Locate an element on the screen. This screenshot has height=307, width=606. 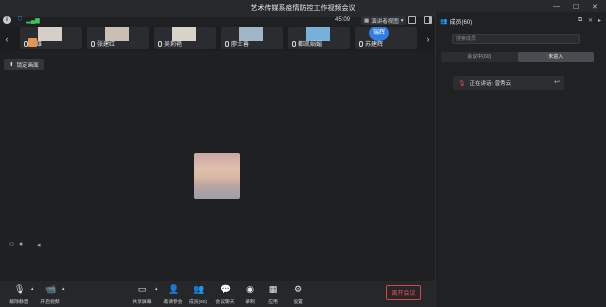
members-panel-title: 👥 成员(60) is located at coordinates (456, 21).